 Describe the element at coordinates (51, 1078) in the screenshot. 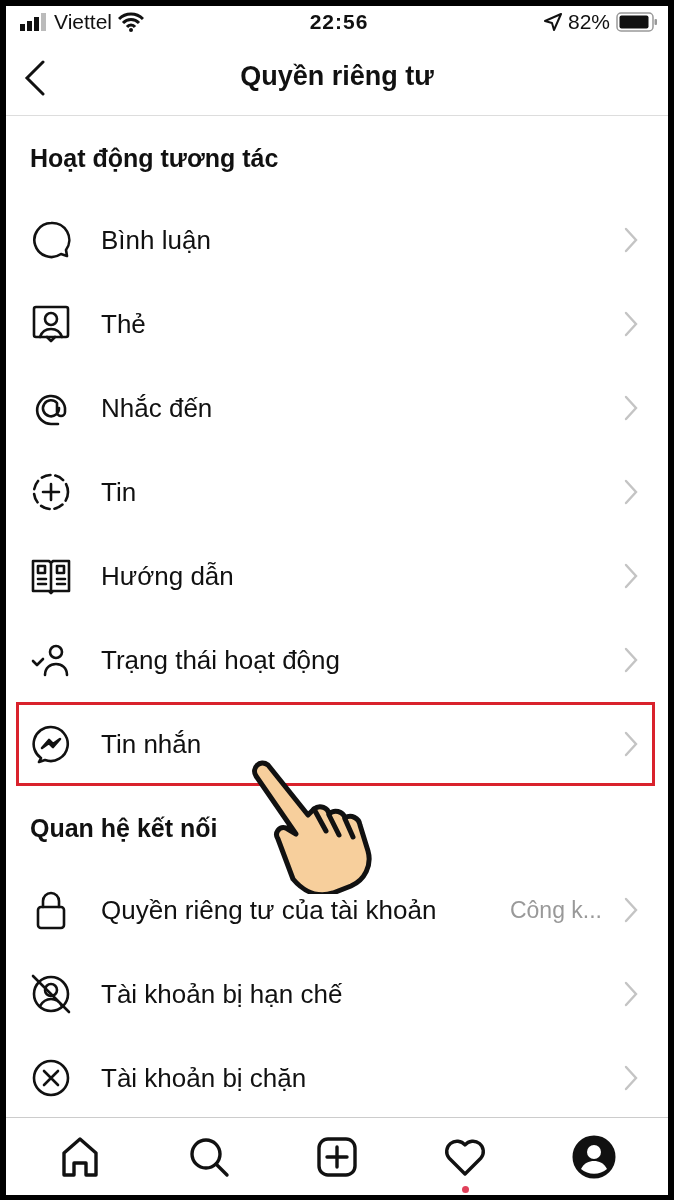

I see `x-circle-icon` at that location.